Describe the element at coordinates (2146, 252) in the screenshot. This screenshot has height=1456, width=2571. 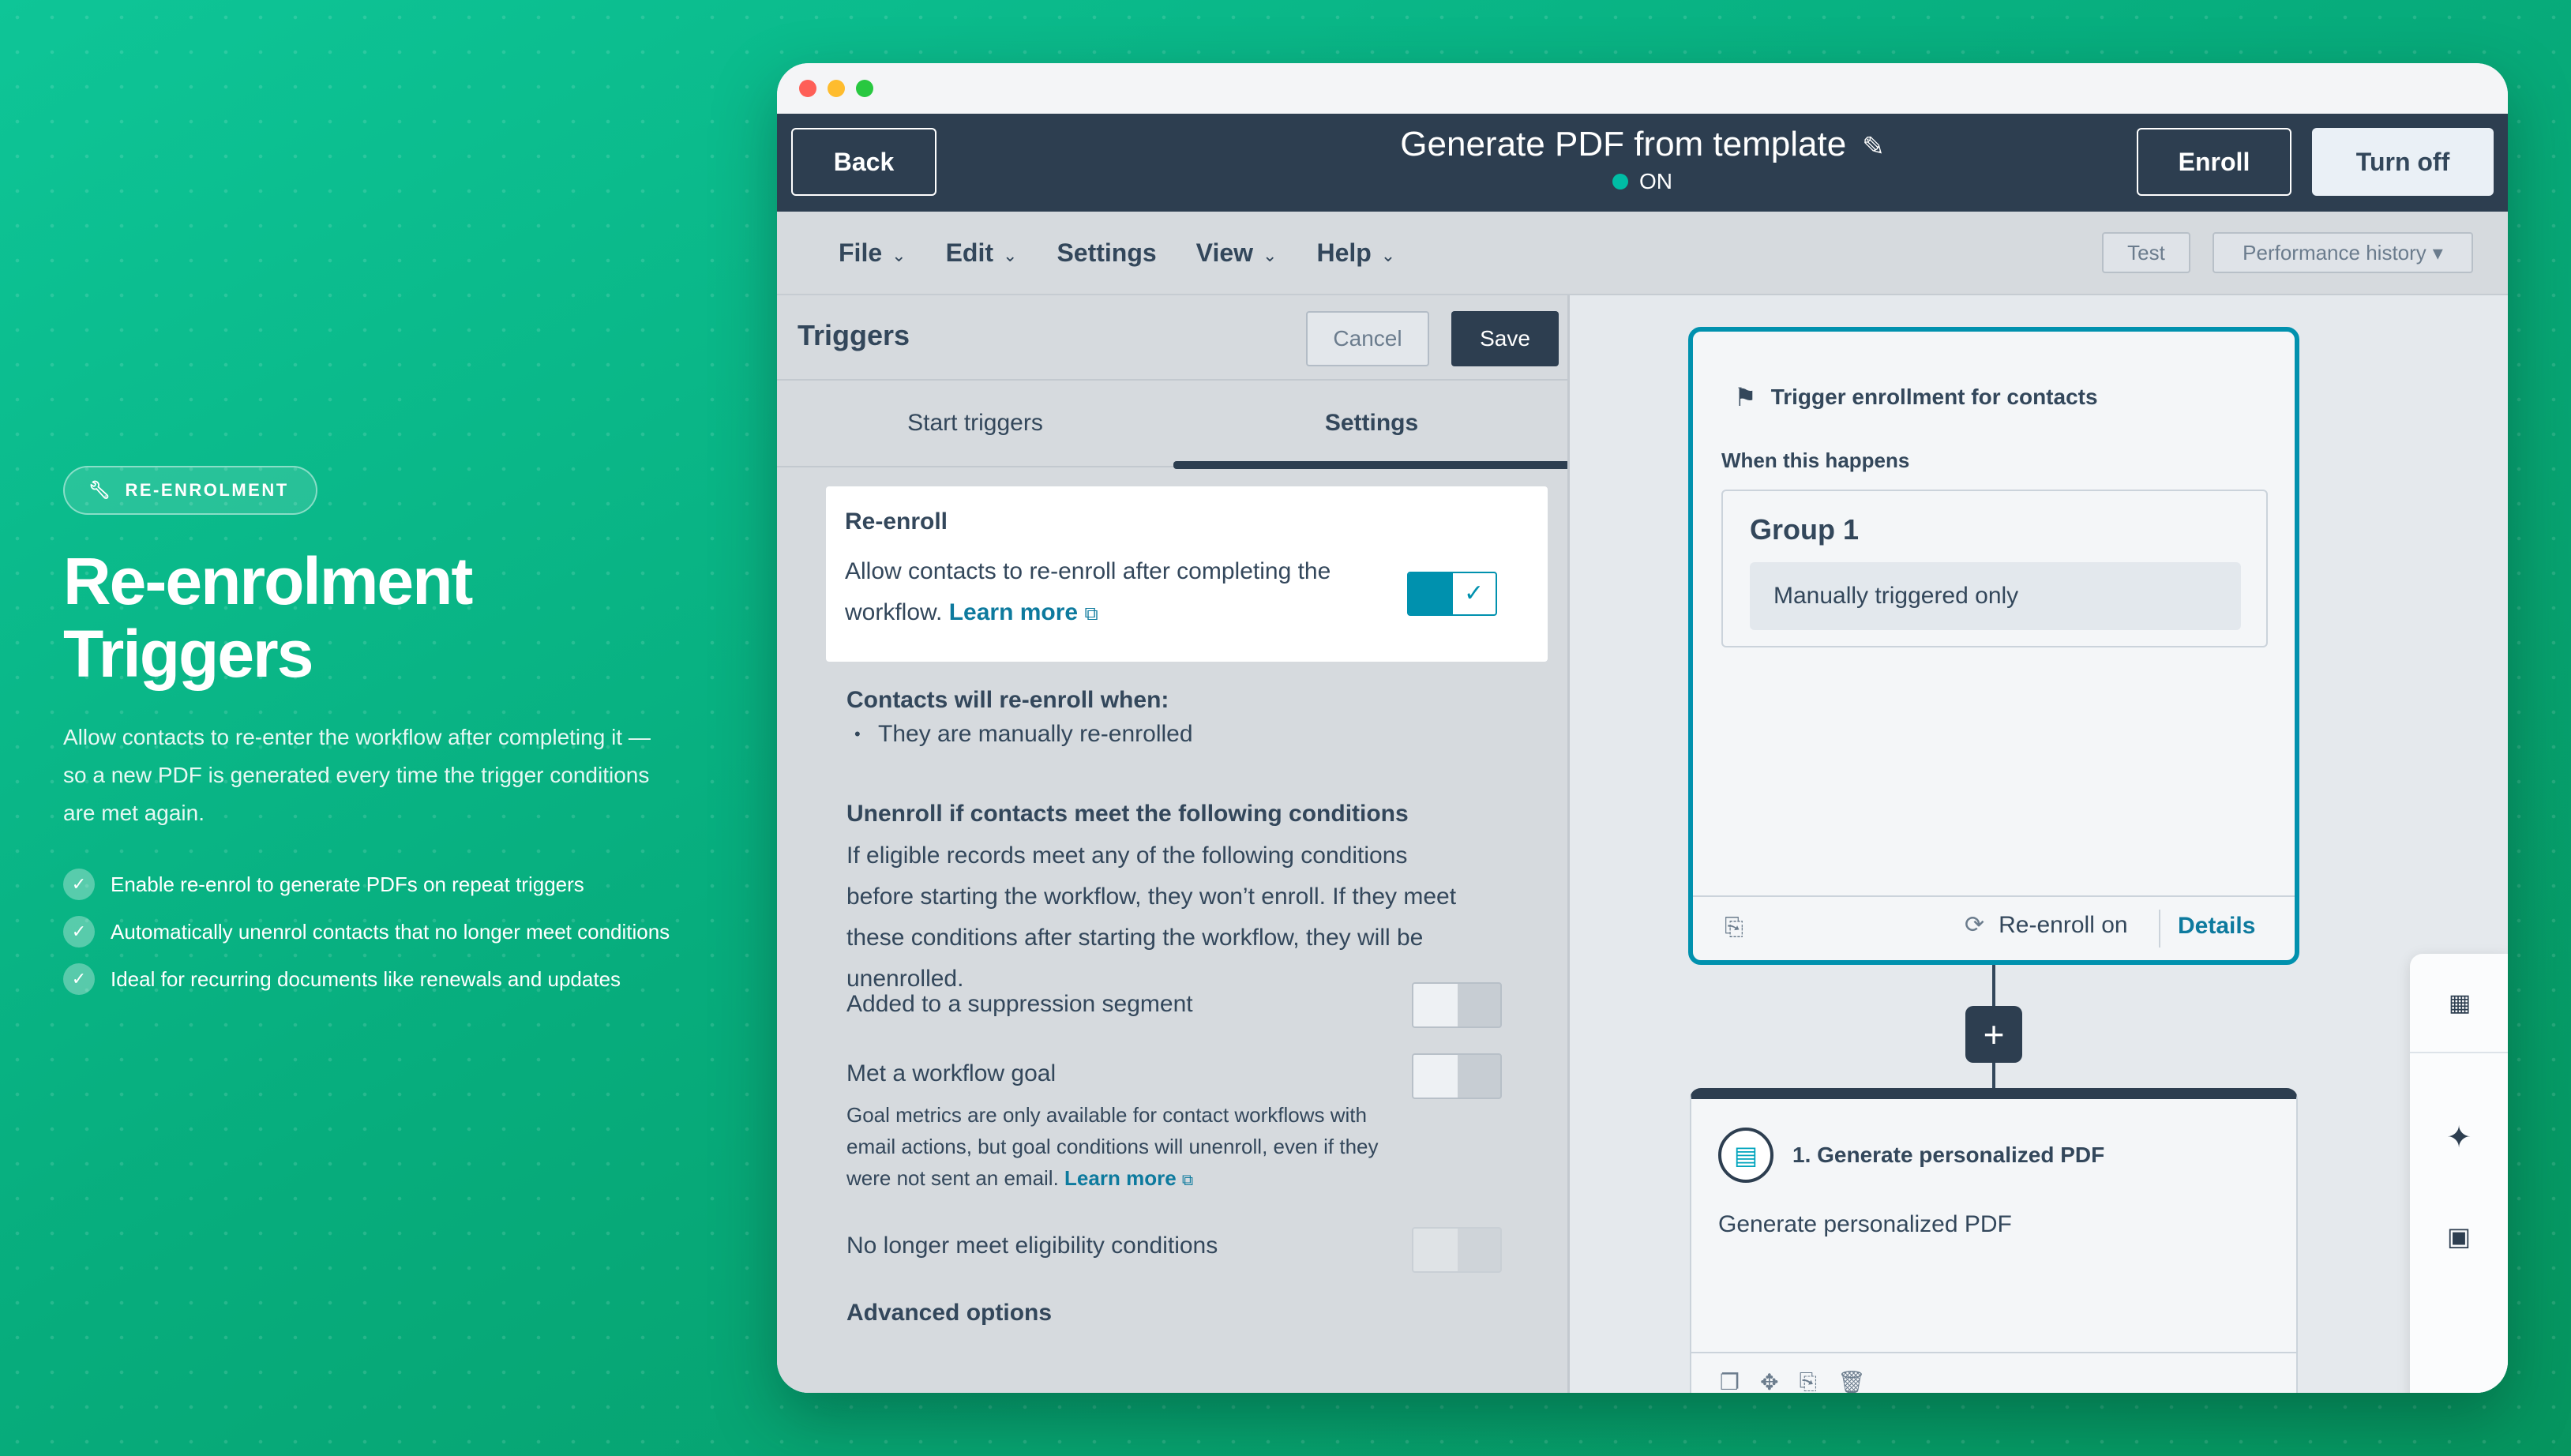
I see `test-button: Test` at that location.